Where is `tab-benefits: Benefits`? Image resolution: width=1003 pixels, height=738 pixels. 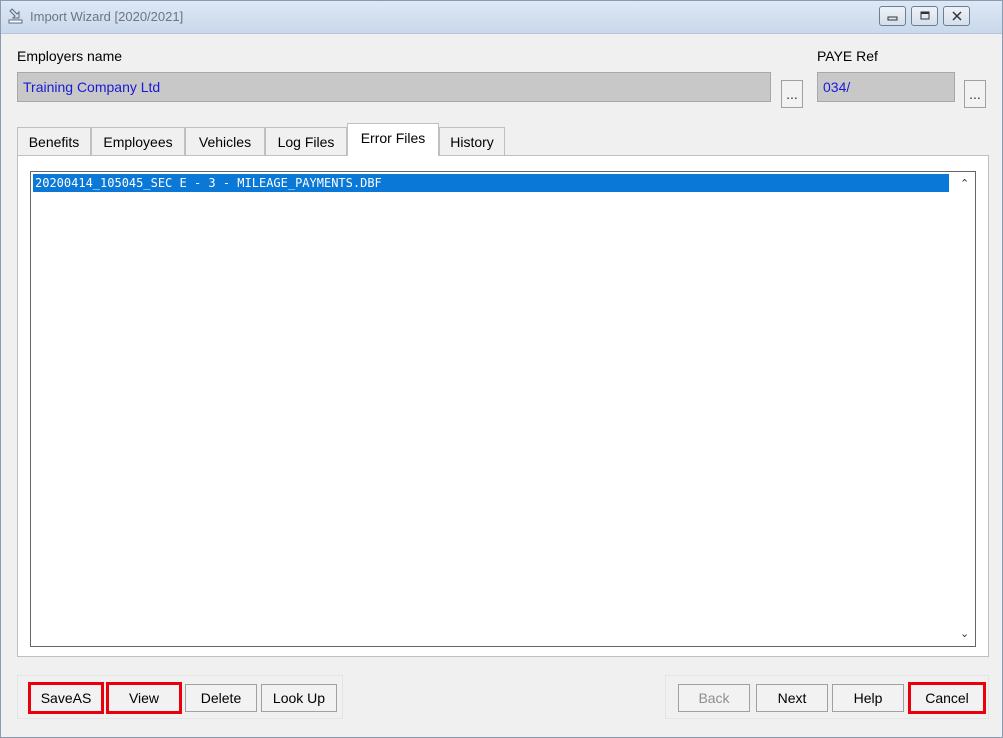 tab-benefits: Benefits is located at coordinates (54, 141).